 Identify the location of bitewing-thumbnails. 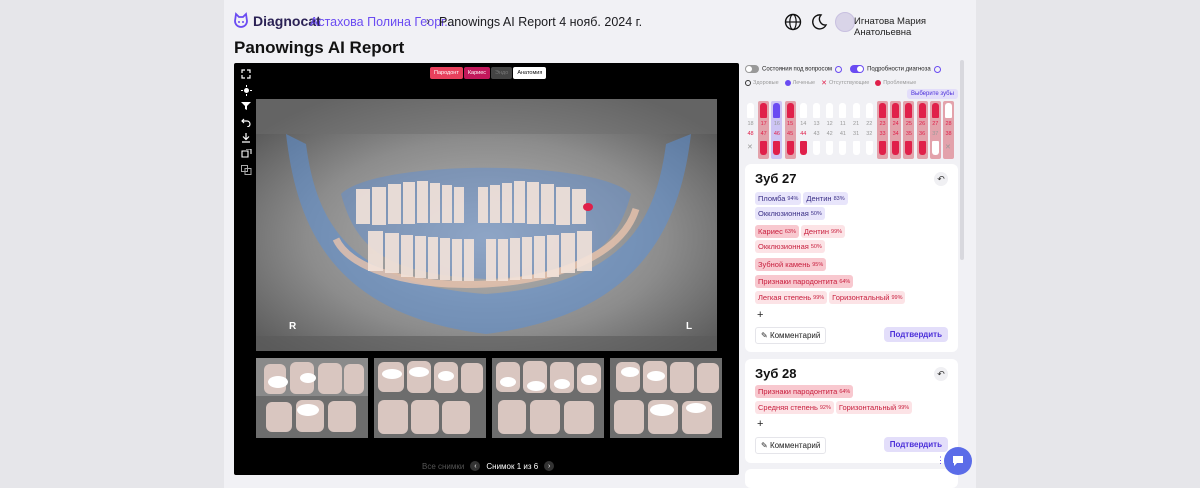
(489, 398).